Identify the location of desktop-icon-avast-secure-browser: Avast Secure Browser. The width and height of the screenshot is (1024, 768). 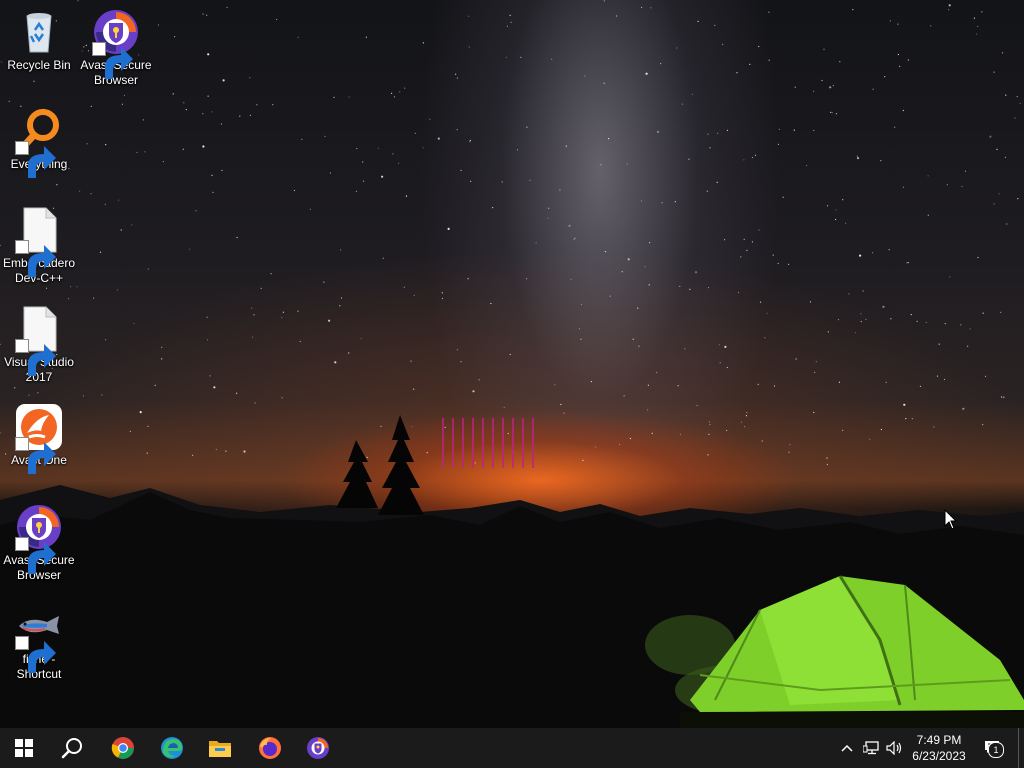
(116, 48).